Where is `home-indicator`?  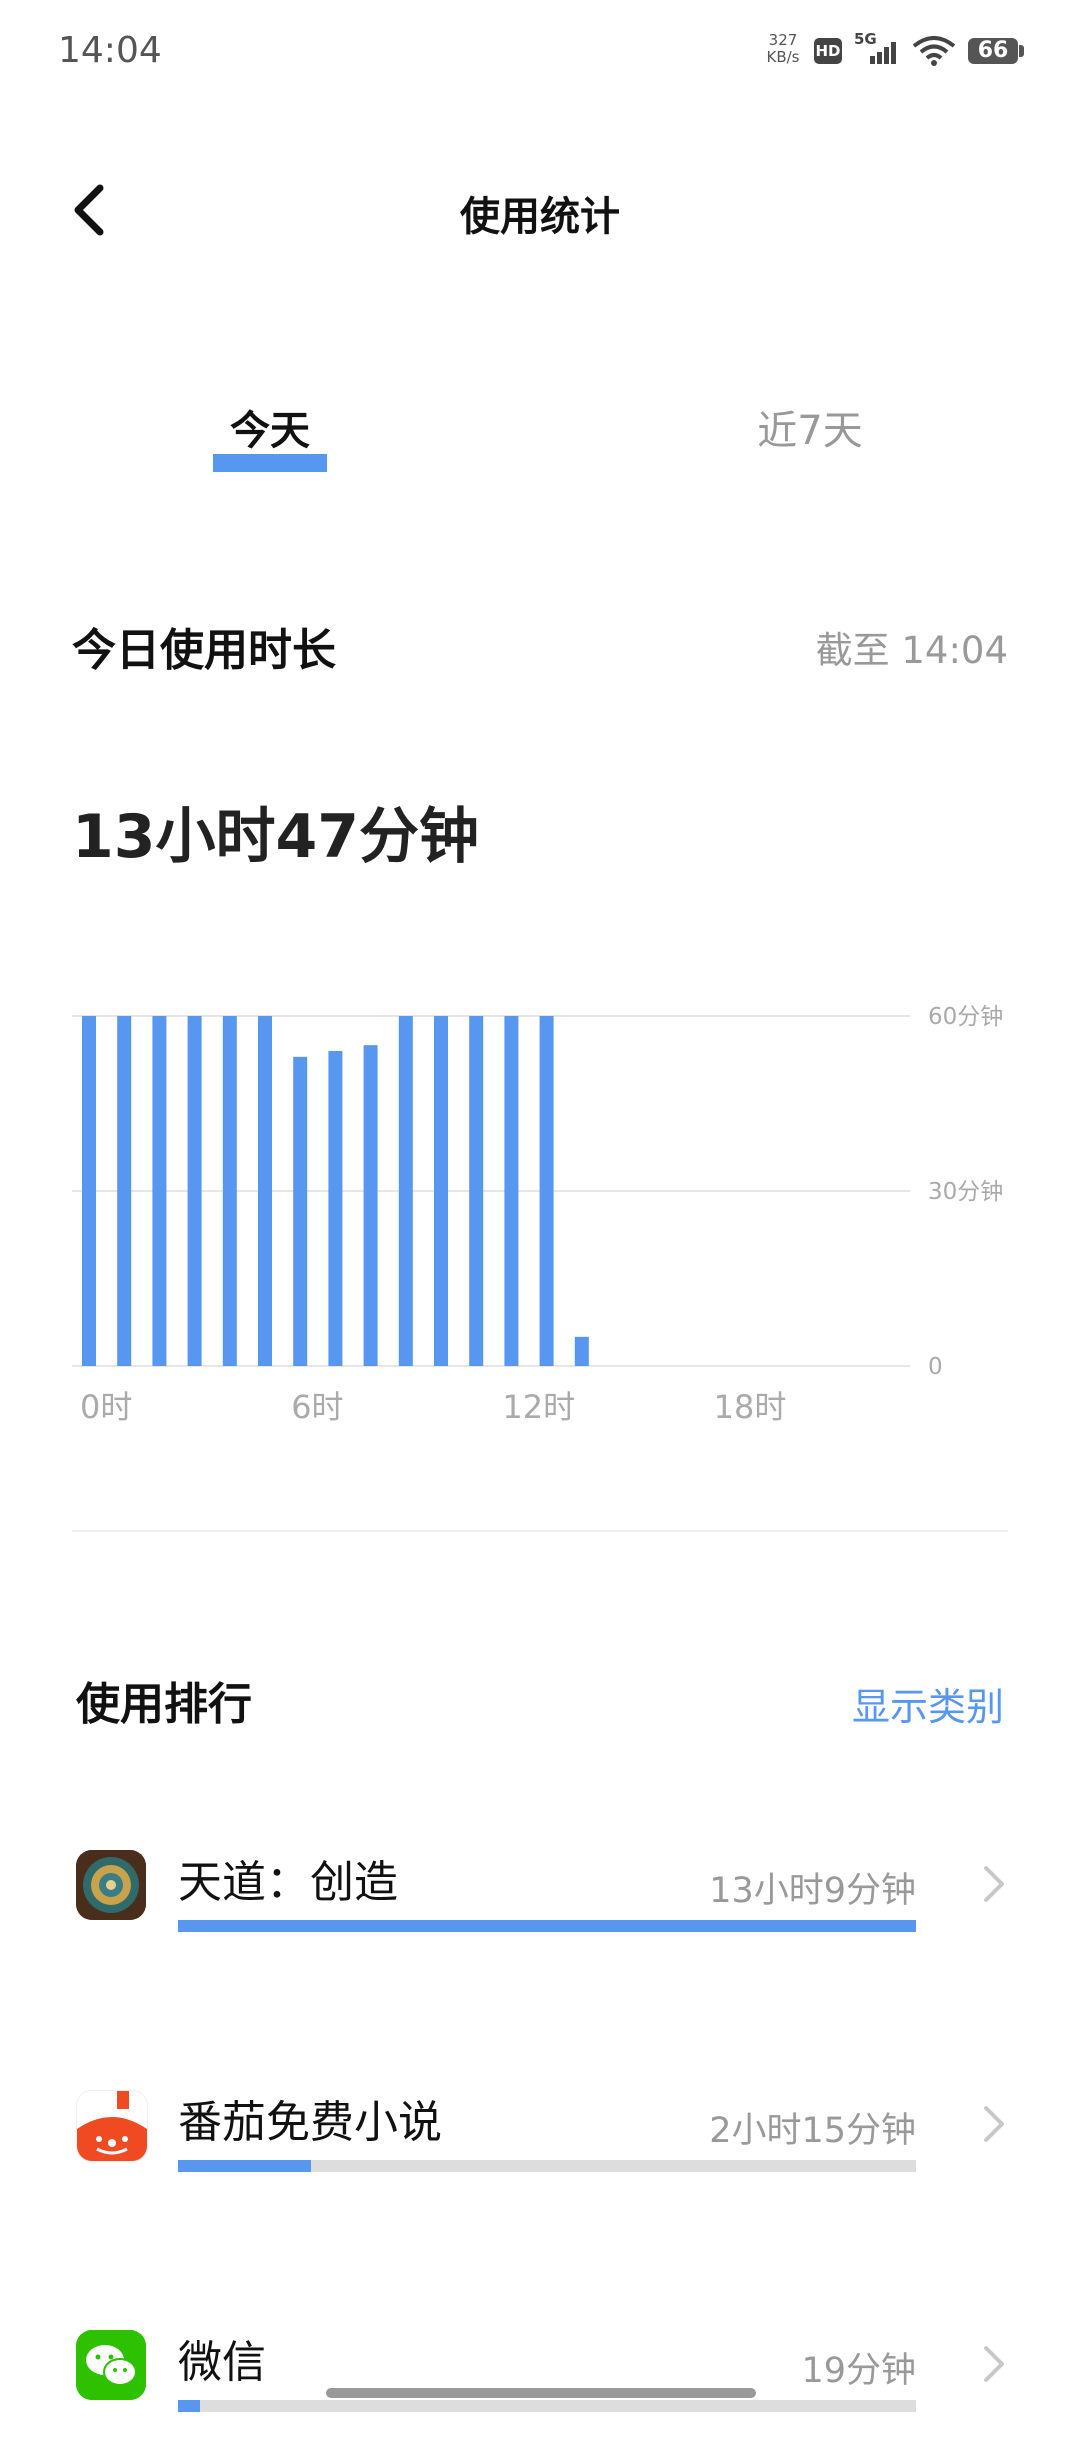 home-indicator is located at coordinates (541, 2393).